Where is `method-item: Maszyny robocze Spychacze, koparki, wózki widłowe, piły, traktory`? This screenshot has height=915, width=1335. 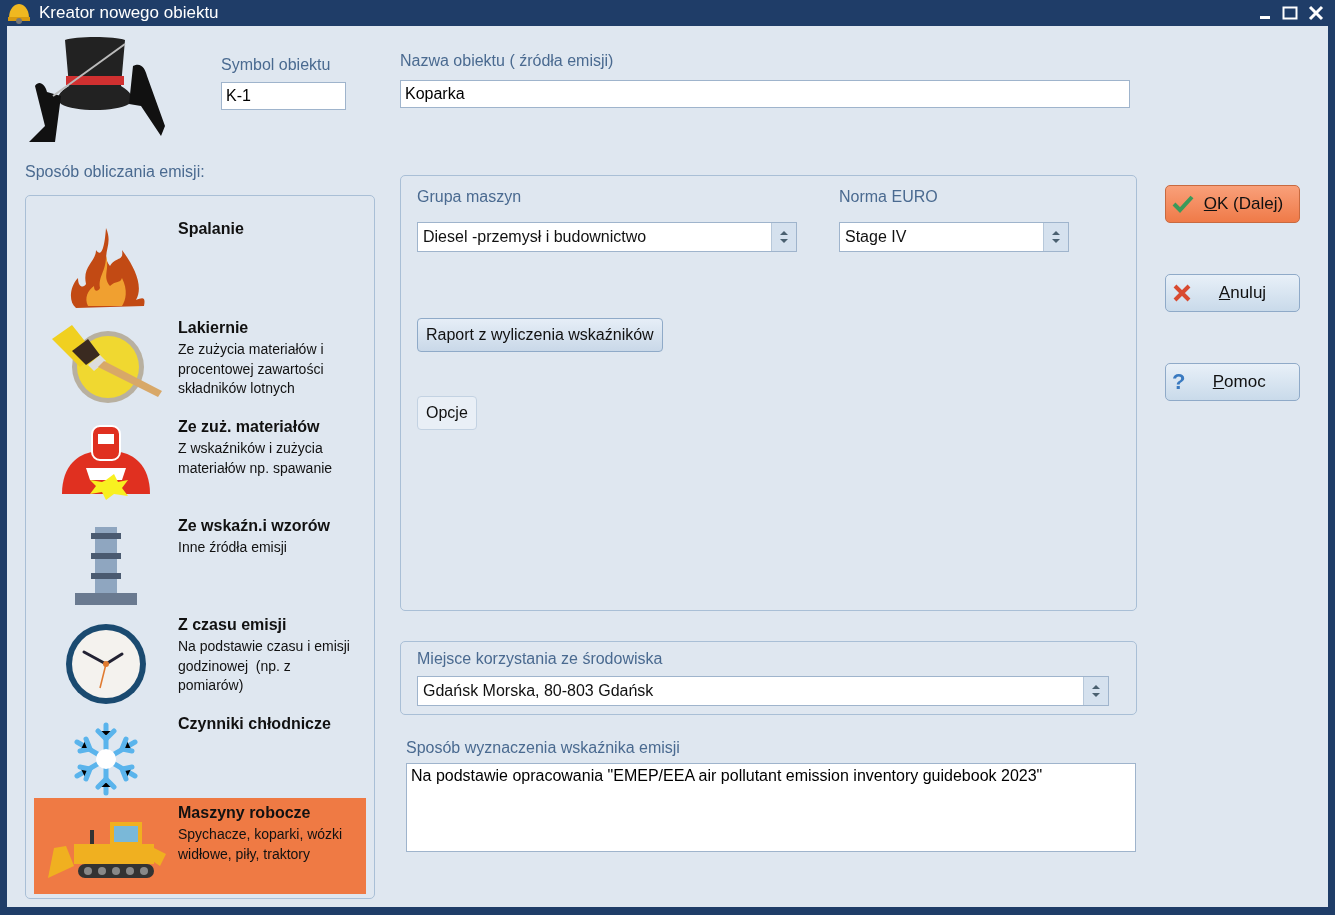
method-item: Maszyny robocze Spychacze, koparki, wózki widłowe, piły, traktory is located at coordinates (200, 846).